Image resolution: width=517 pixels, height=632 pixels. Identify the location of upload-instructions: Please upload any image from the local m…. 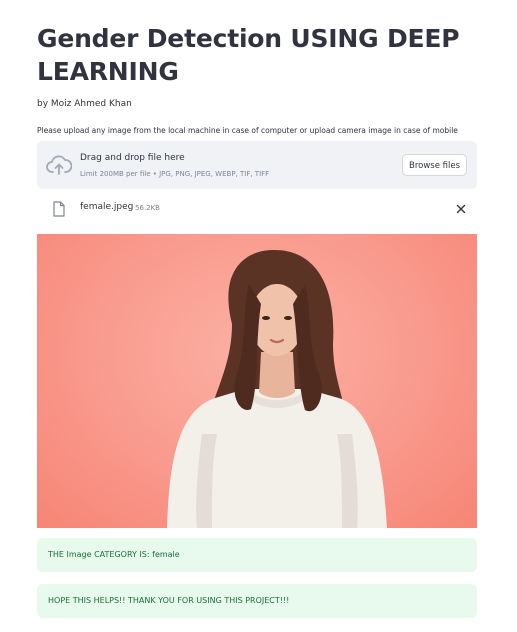
(247, 130).